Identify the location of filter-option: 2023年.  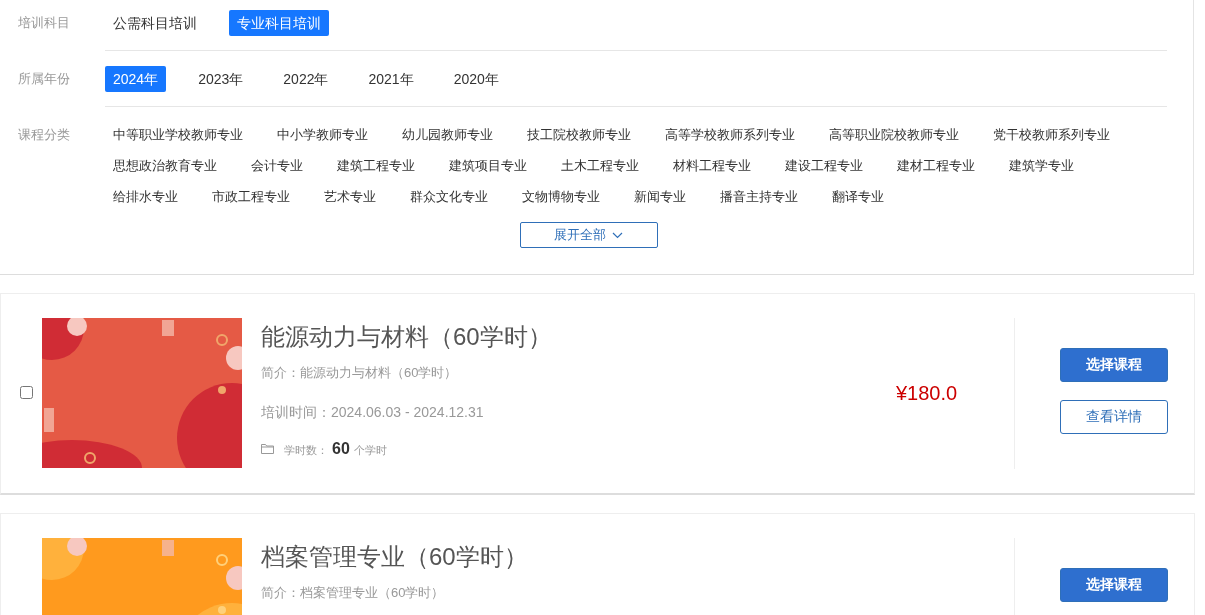
(221, 79).